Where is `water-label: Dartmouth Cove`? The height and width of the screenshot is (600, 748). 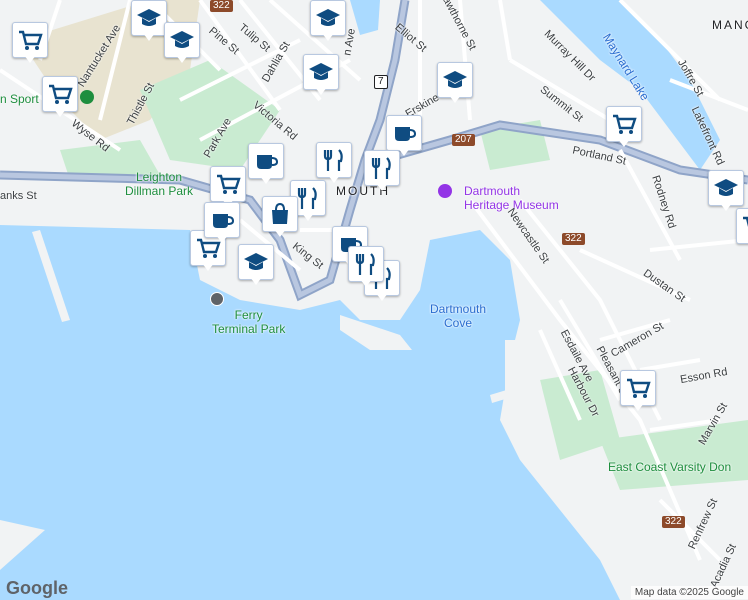
water-label: Dartmouth Cove is located at coordinates (458, 316).